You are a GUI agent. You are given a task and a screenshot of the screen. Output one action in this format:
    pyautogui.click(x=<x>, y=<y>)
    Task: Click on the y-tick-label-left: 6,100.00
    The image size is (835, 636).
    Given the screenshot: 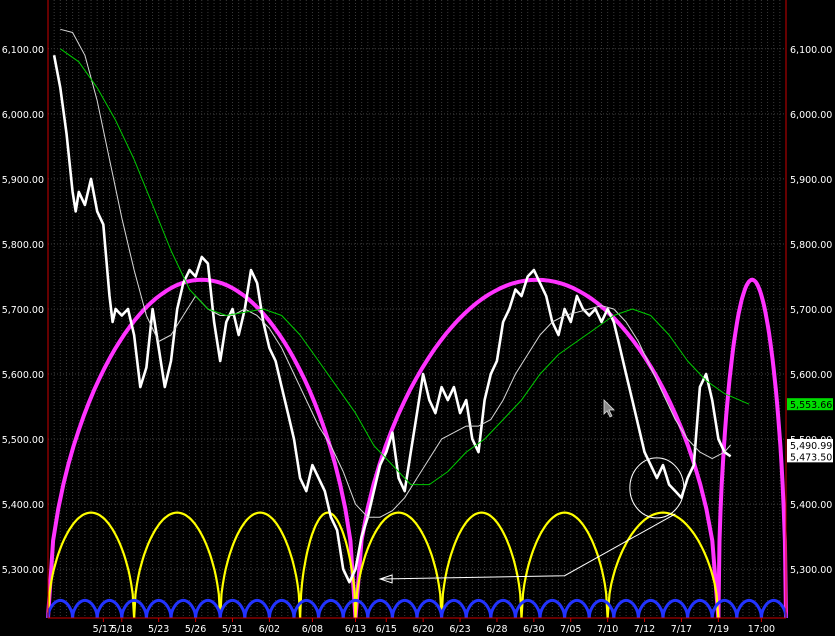 What is the action you would take?
    pyautogui.click(x=23, y=50)
    